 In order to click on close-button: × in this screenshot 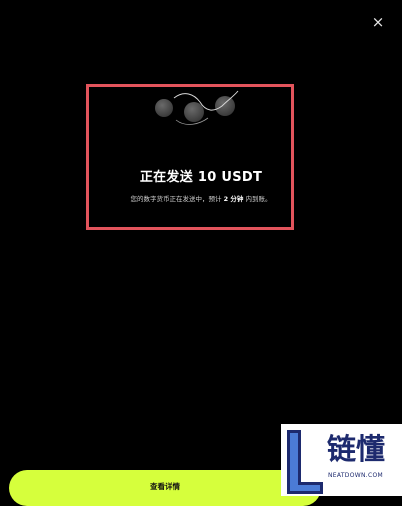, I will do `click(378, 22)`.